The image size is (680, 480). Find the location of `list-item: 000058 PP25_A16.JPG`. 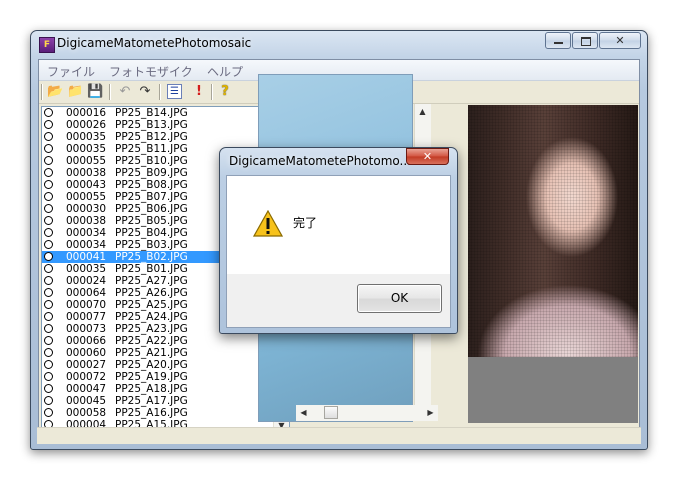

list-item: 000058 PP25_A16.JPG is located at coordinates (157, 413).